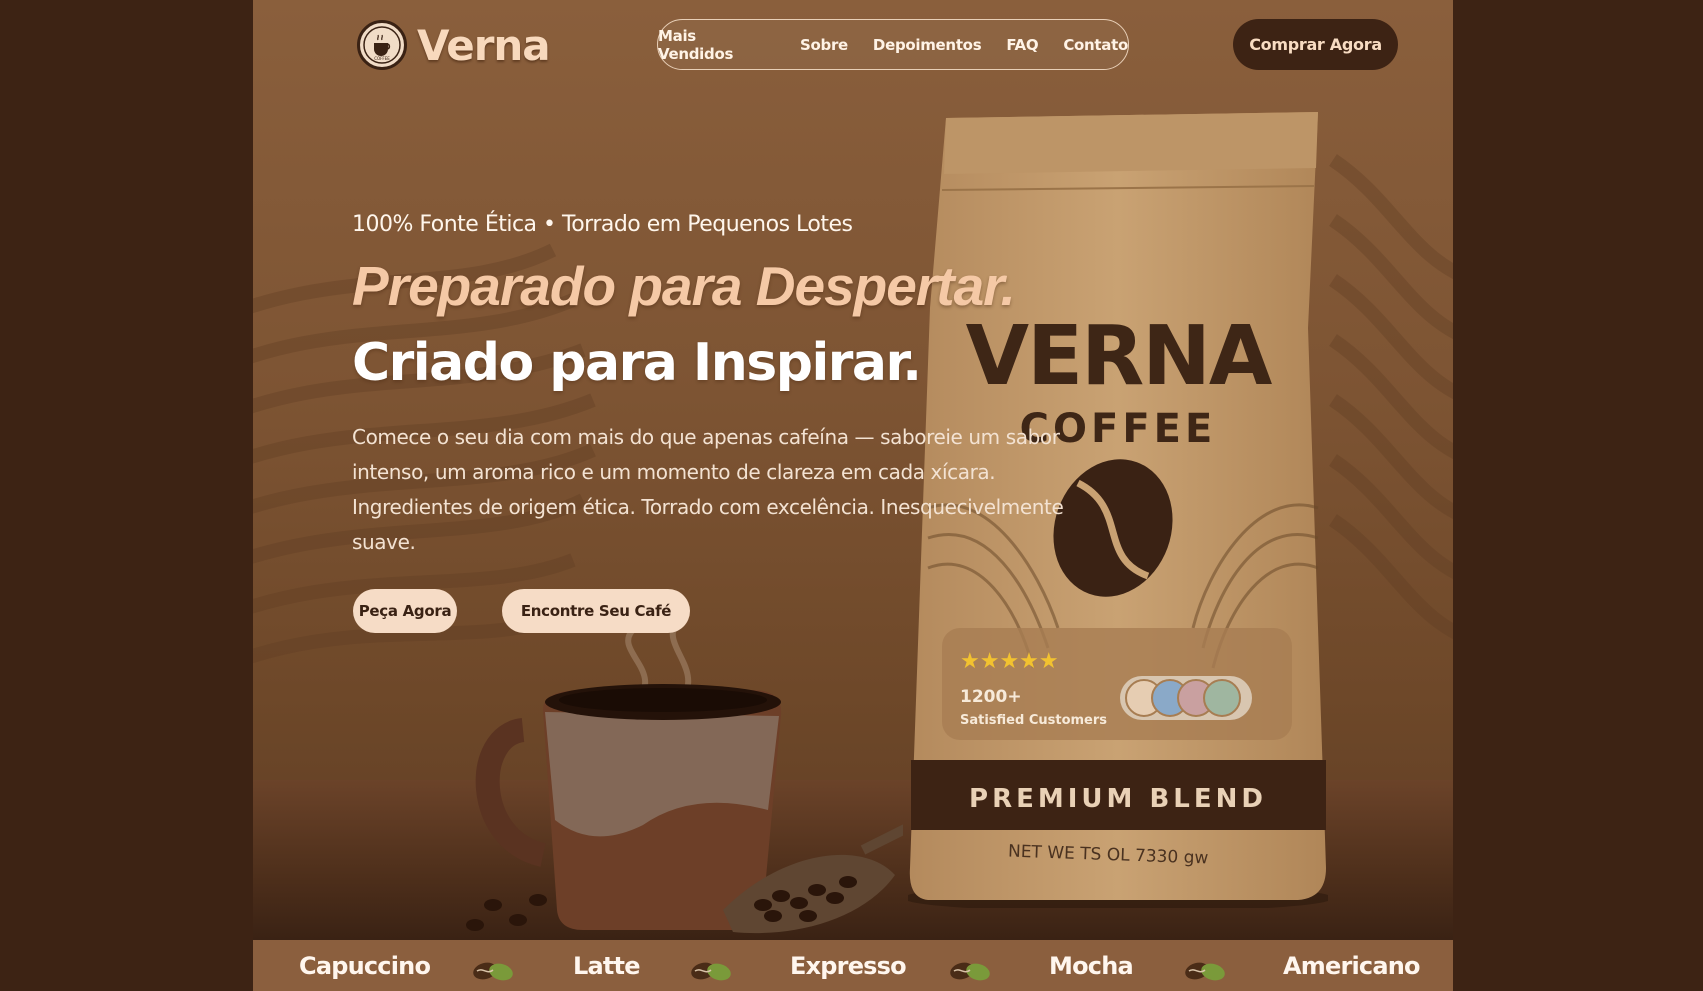 The height and width of the screenshot is (991, 1703). Describe the element at coordinates (1183, 698) in the screenshot. I see `customer-avatars` at that location.